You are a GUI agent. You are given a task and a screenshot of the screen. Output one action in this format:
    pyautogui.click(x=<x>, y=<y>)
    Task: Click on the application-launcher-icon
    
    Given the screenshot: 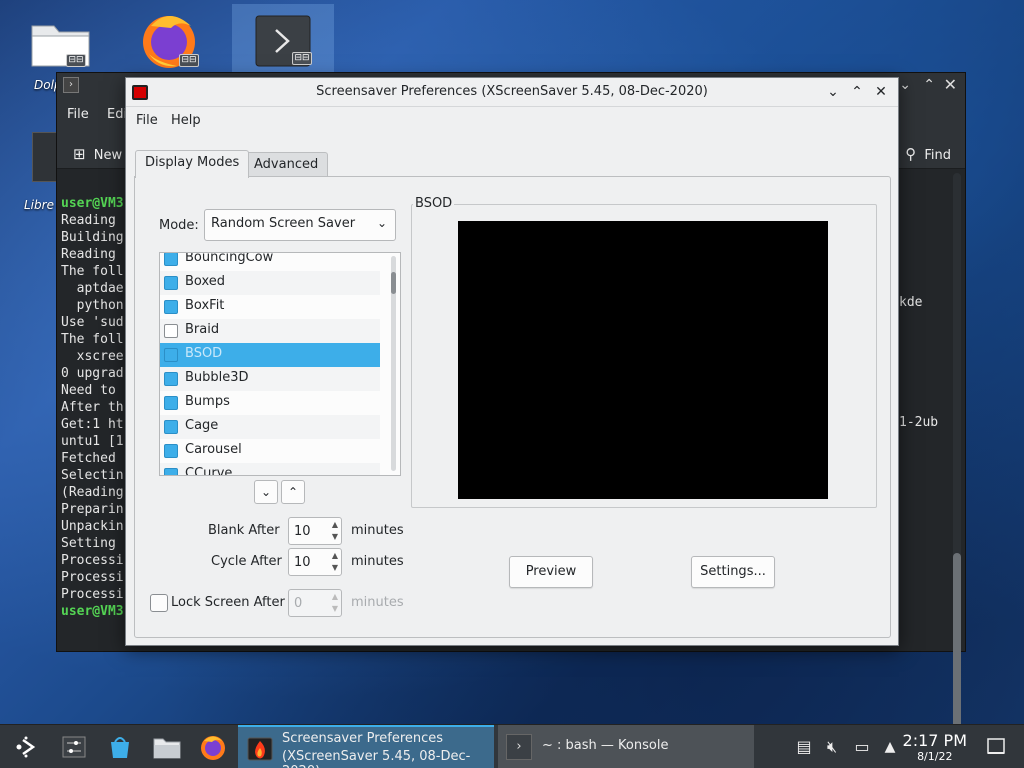 What is the action you would take?
    pyautogui.click(x=26, y=747)
    